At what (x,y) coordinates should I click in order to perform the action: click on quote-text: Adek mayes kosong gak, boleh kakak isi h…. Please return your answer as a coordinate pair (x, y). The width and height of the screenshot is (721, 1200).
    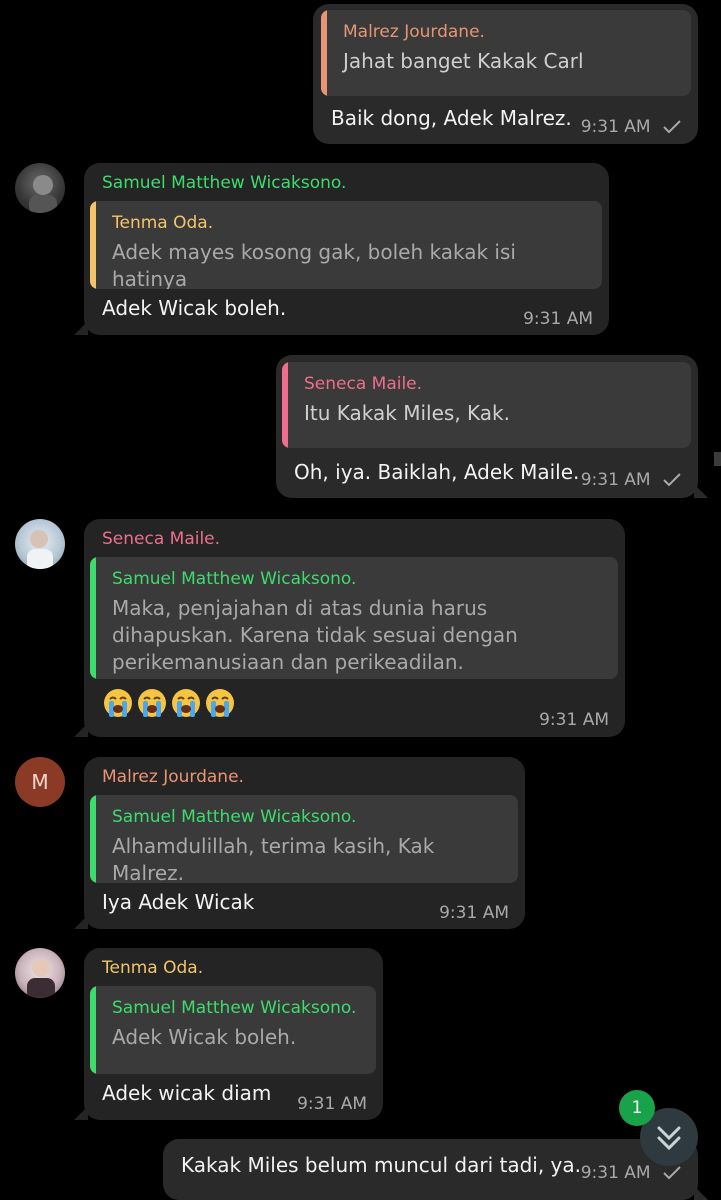
    Looking at the image, I should click on (314, 264).